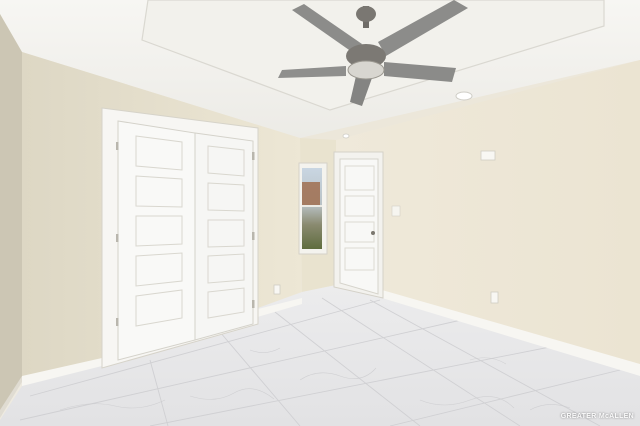 The height and width of the screenshot is (426, 640). I want to click on light-switch, so click(488, 155).